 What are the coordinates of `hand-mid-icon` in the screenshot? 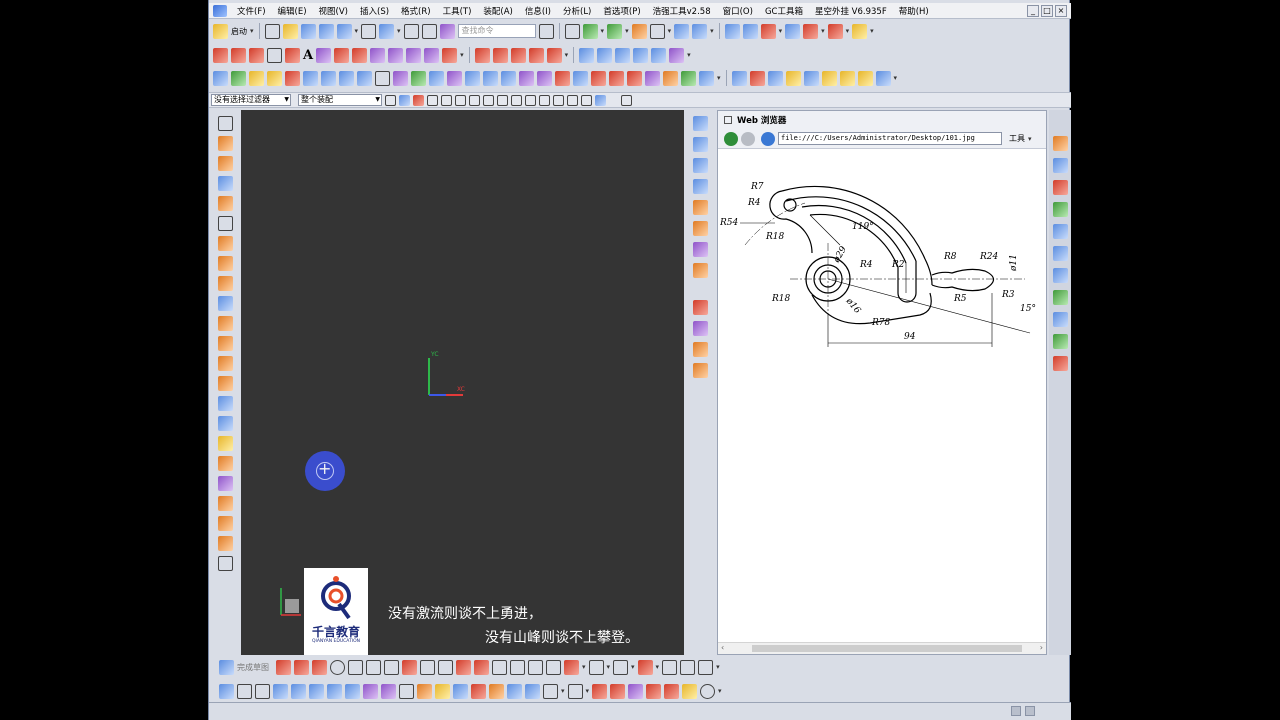 It's located at (700, 270).